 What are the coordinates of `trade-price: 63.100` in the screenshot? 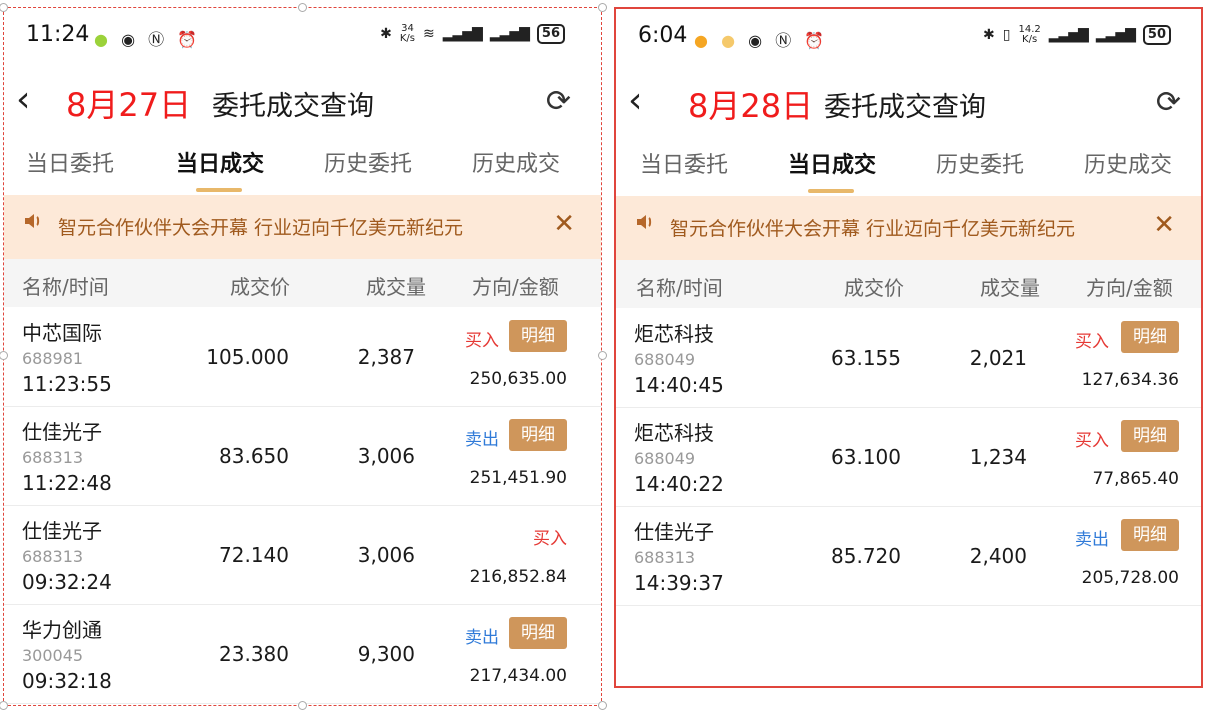 It's located at (866, 457).